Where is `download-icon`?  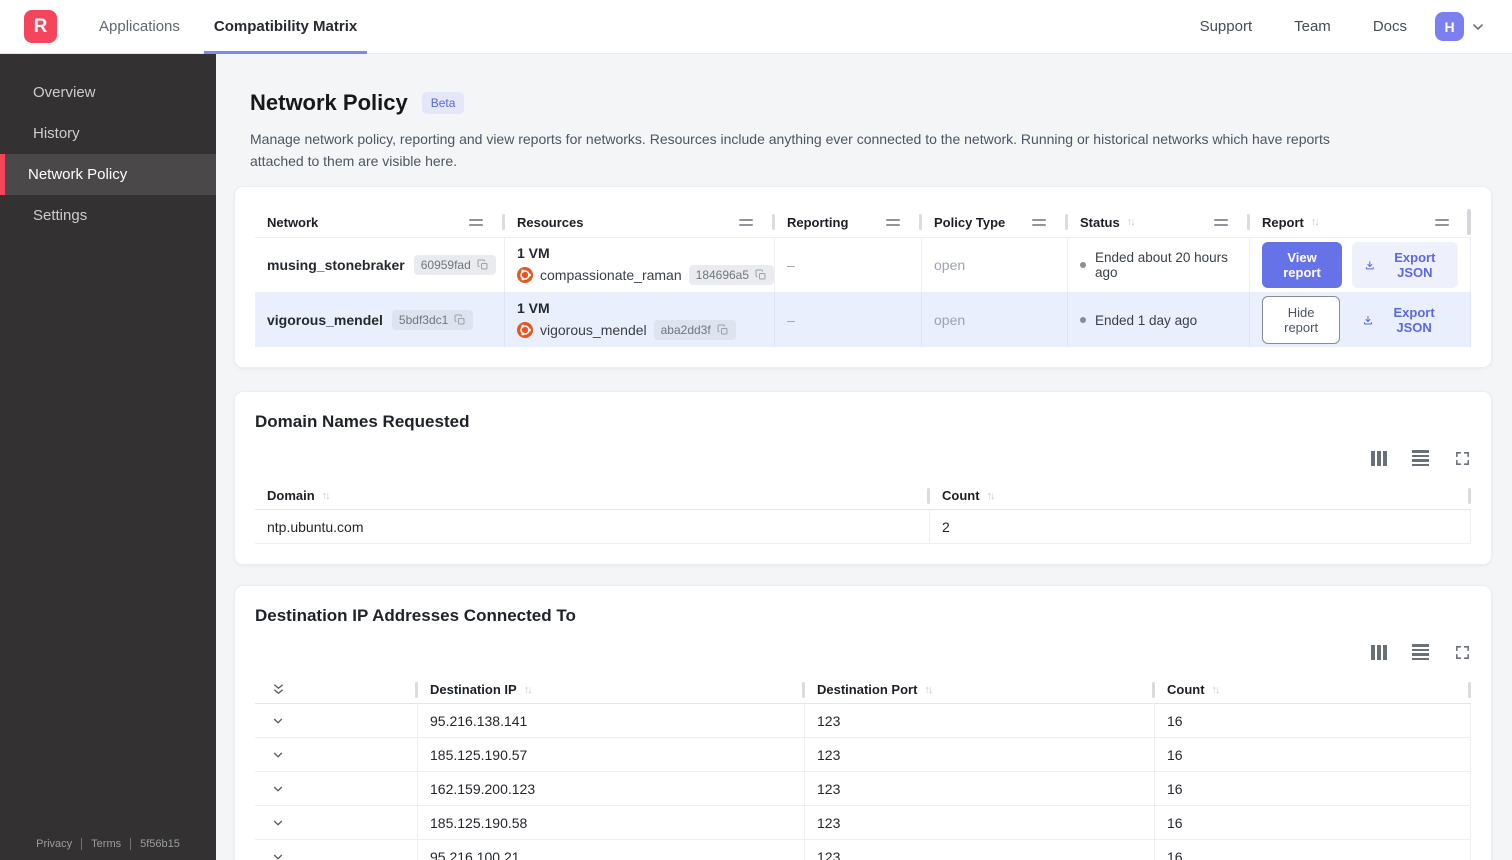
download-icon is located at coordinates (1368, 320).